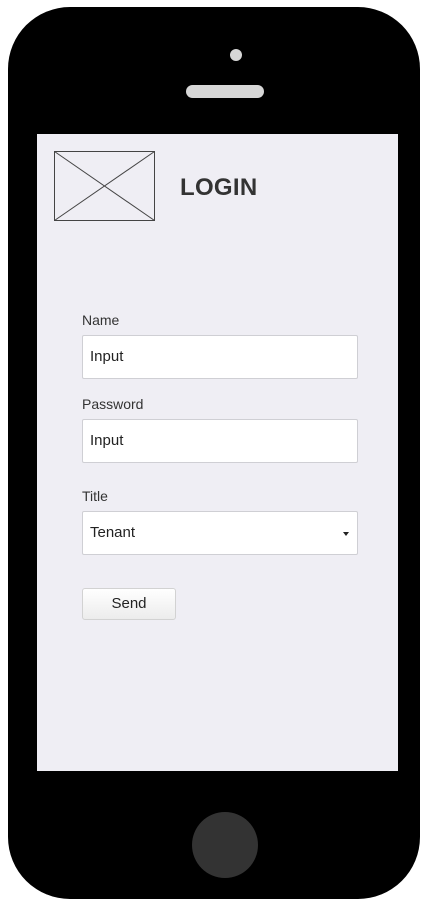 The width and height of the screenshot is (421, 900). I want to click on name-input: Input, so click(220, 357).